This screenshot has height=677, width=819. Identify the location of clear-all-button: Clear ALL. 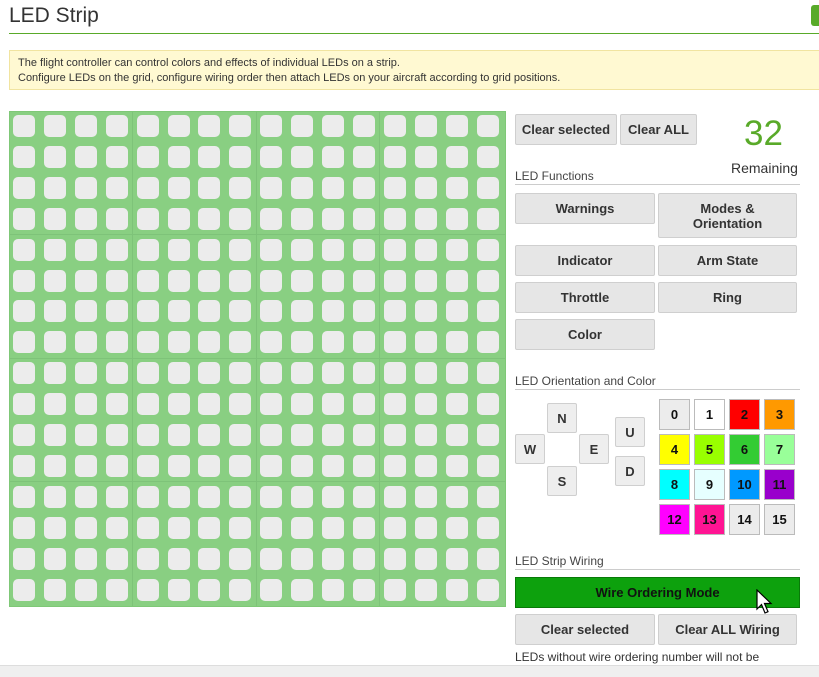
(658, 129).